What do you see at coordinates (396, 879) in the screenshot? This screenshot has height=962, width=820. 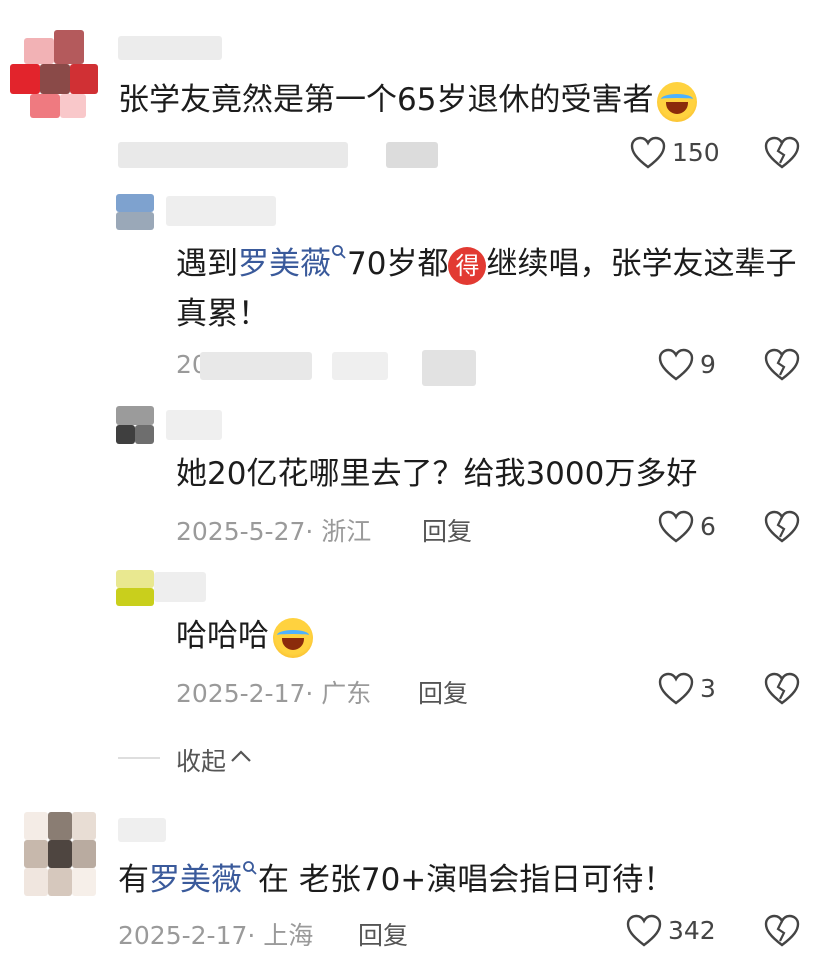 I see `comment-text: 有罗美薇在 老张70+演唱会指日可待！` at bounding box center [396, 879].